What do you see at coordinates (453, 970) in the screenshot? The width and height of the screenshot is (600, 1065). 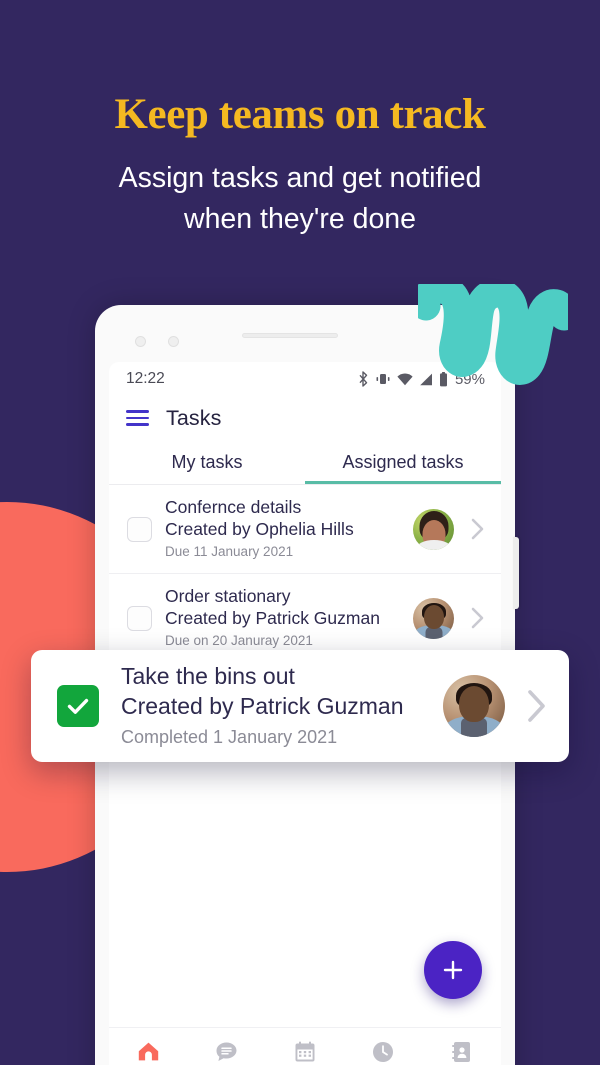 I see `add-task-fab` at bounding box center [453, 970].